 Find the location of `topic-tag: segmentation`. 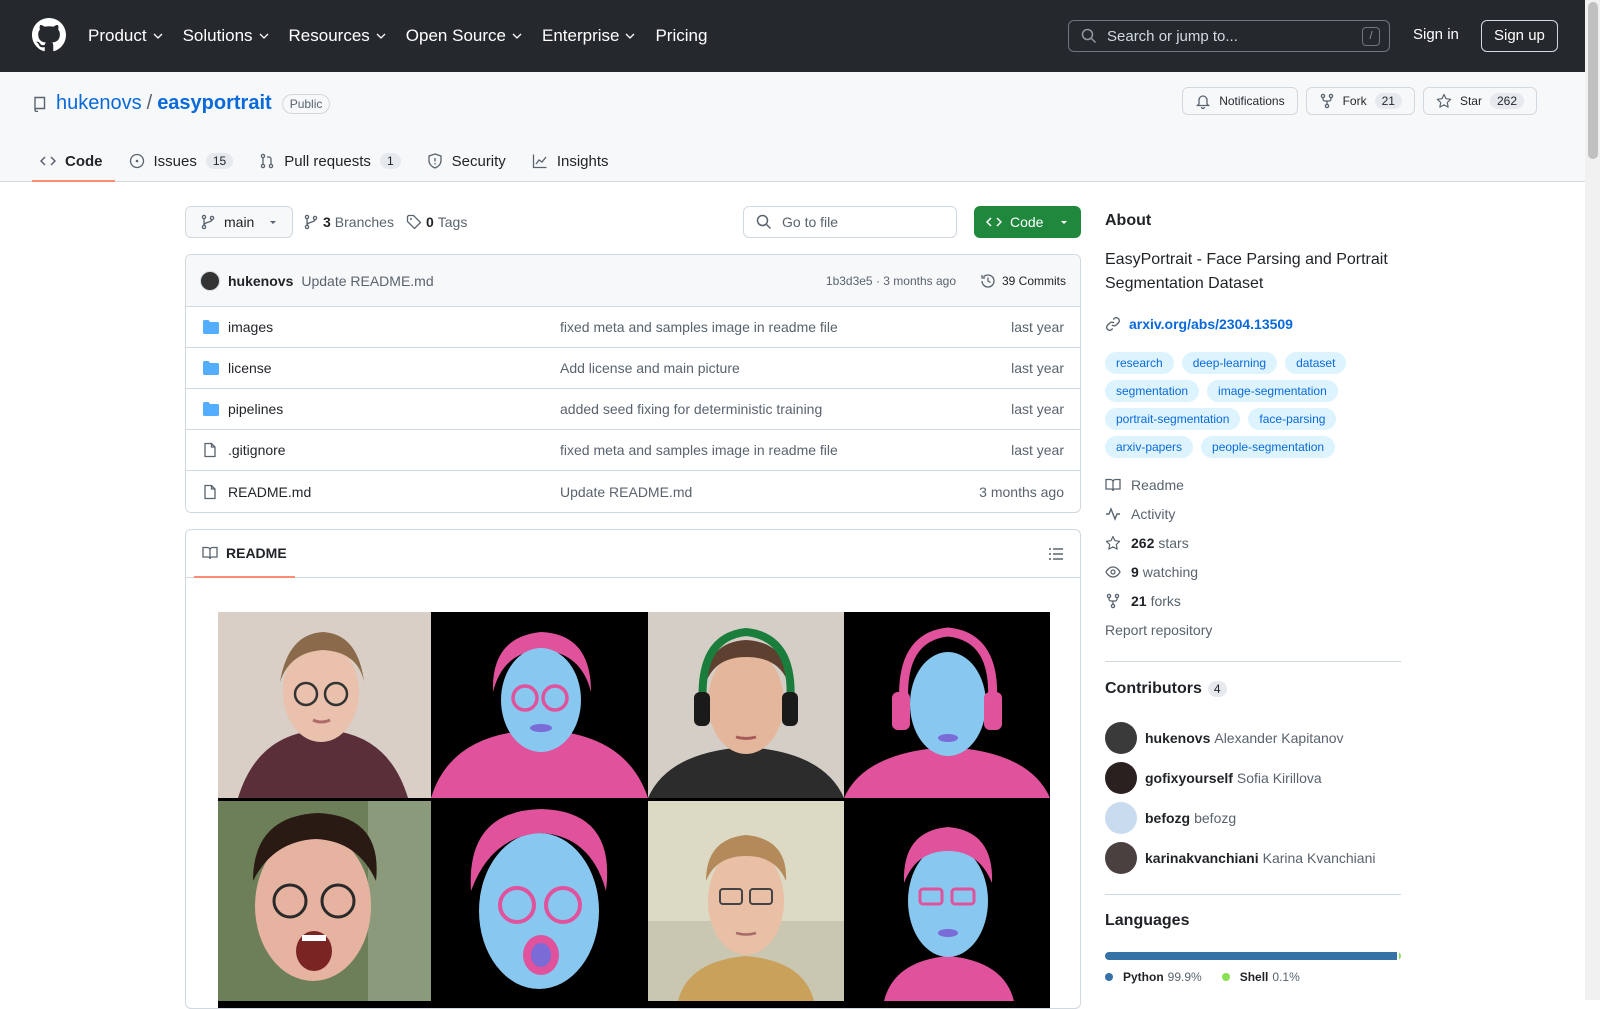

topic-tag: segmentation is located at coordinates (1152, 391).